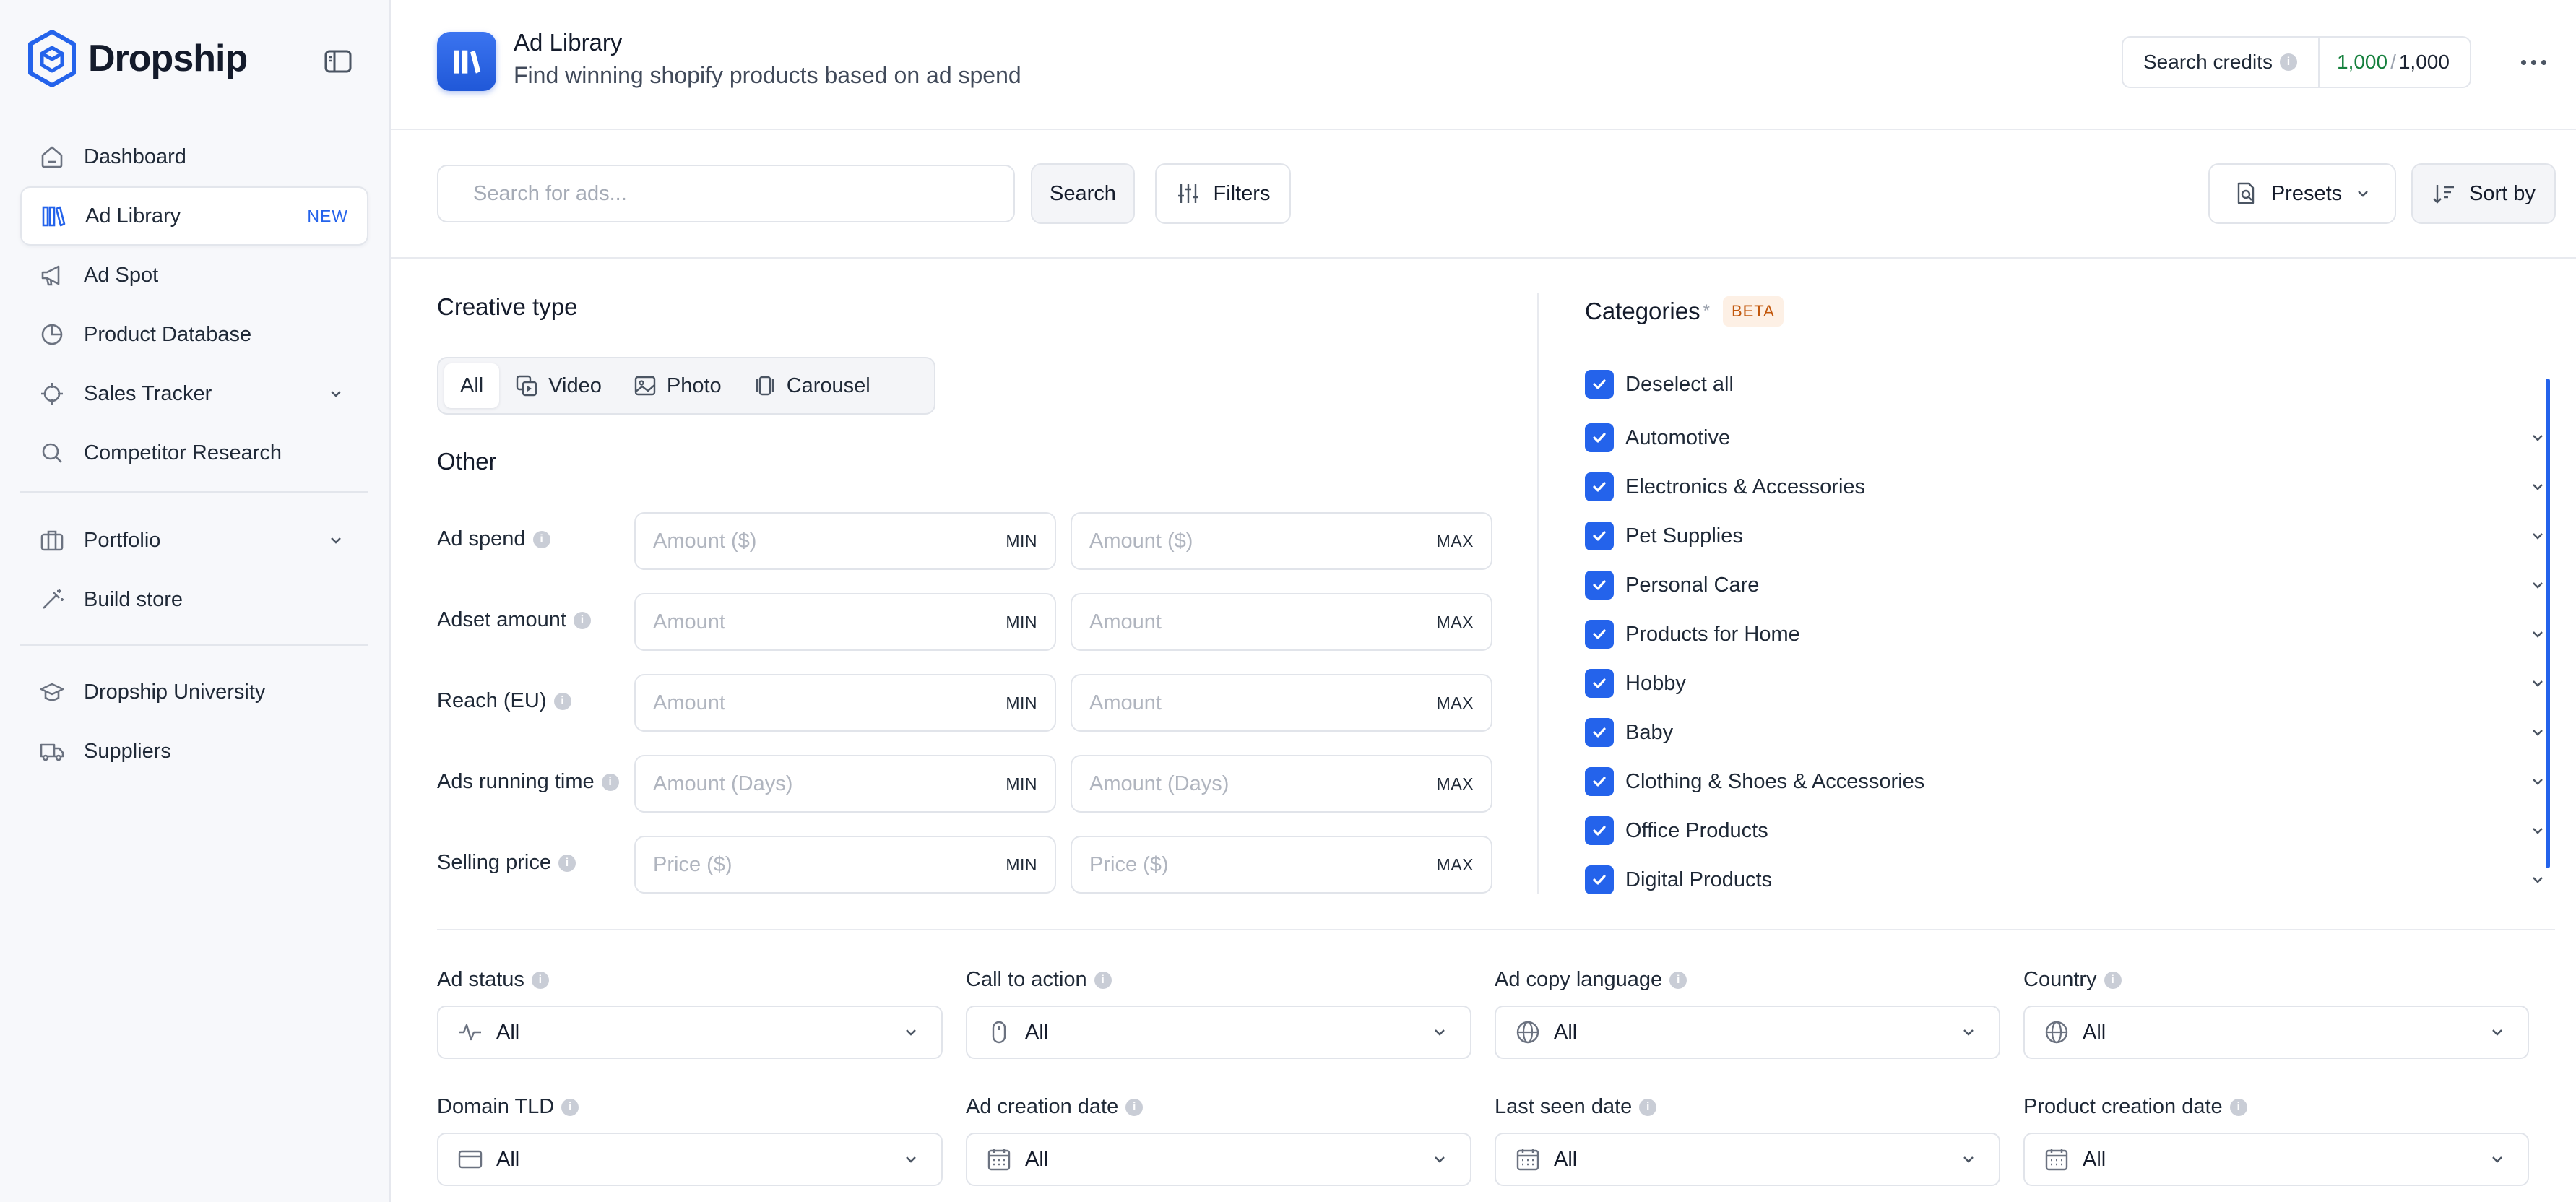 The image size is (2576, 1202). I want to click on input-placeholder: Amount ($), so click(1141, 541).